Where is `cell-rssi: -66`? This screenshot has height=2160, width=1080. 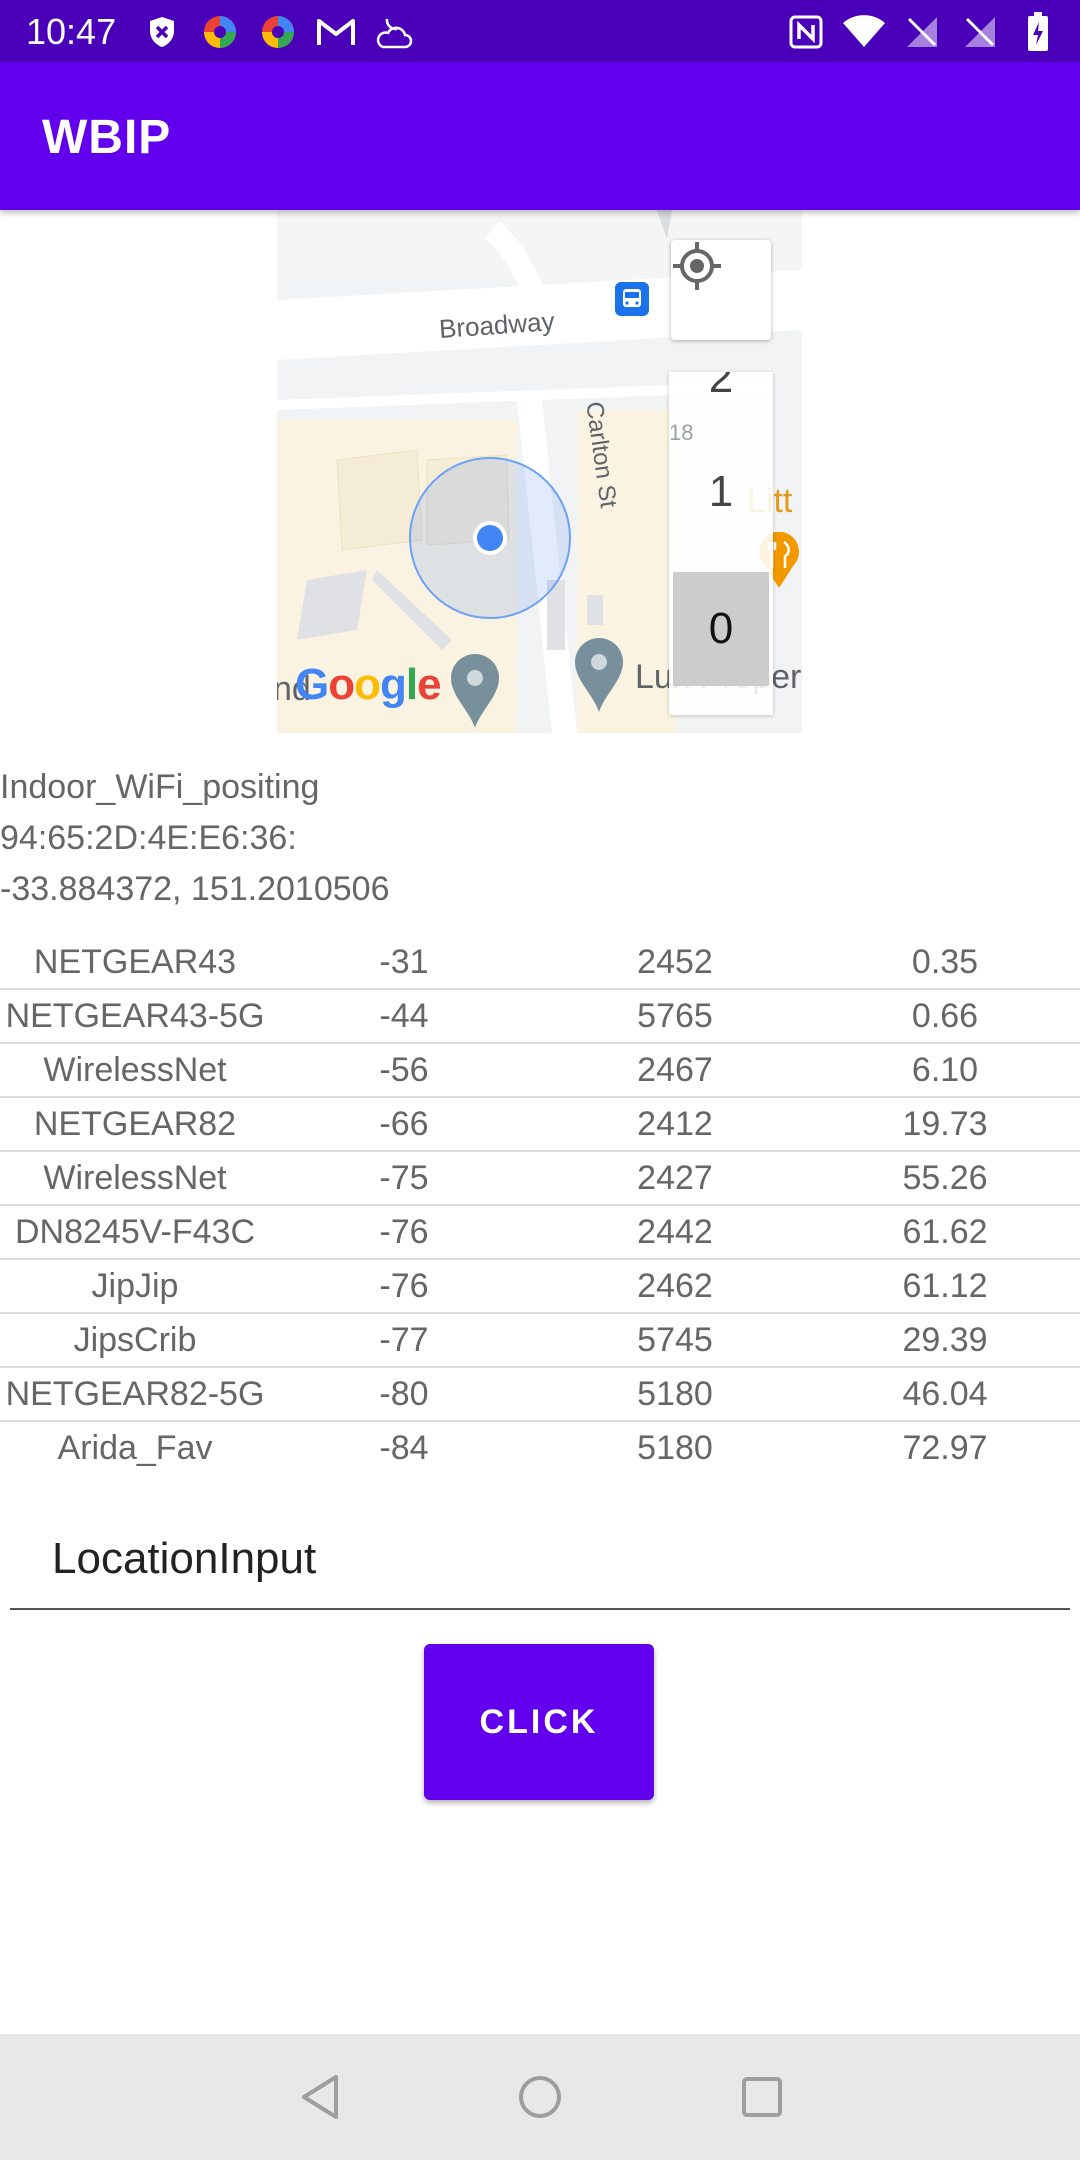 cell-rssi: -66 is located at coordinates (404, 1124).